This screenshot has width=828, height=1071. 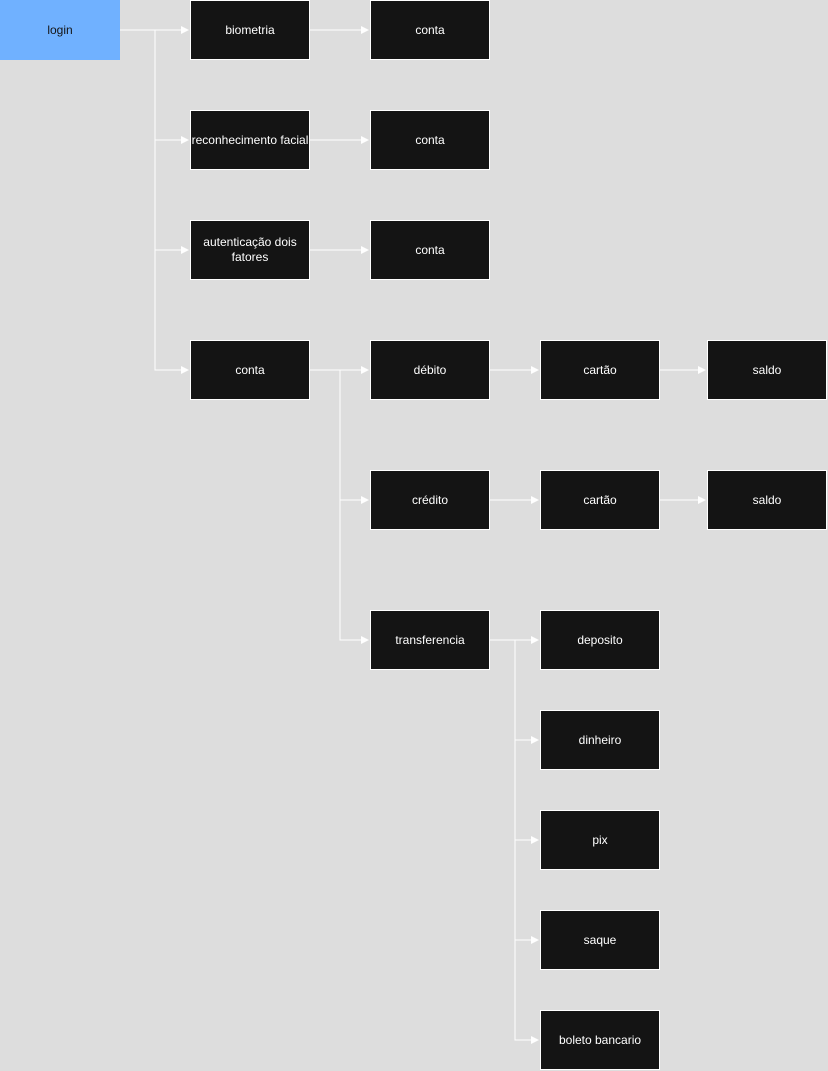 I want to click on node-boleto-bancario: boleto bancario, so click(x=600, y=1040).